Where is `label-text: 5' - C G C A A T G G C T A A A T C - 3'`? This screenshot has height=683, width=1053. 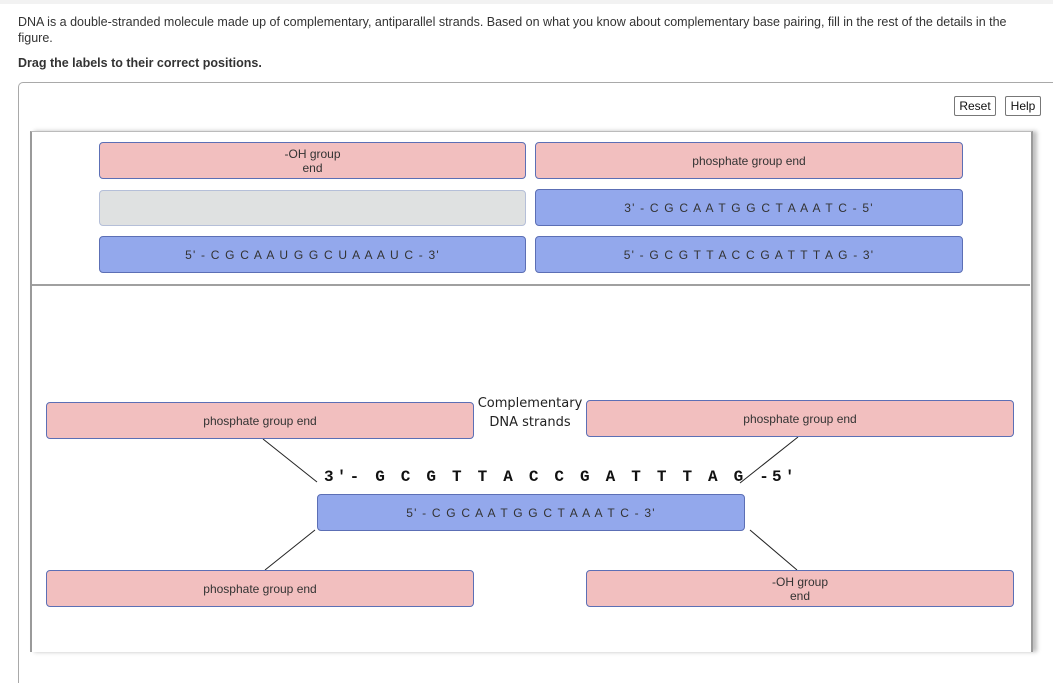
label-text: 5' - C G C A A T G G C T A A A T C - 3' is located at coordinates (531, 512).